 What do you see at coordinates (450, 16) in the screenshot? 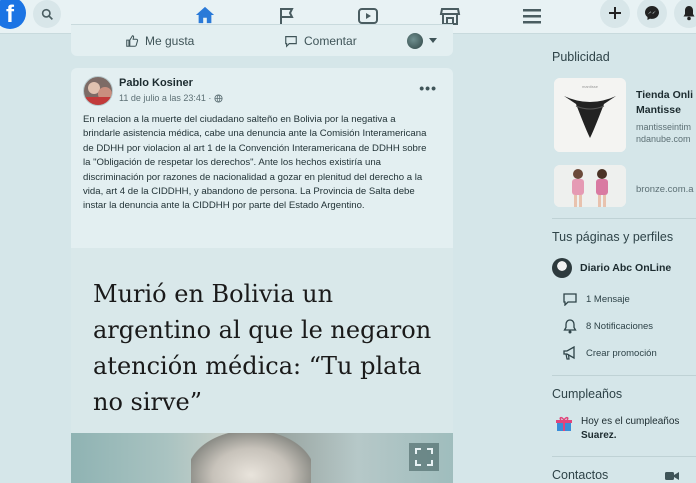
I see `marketplace-icon` at bounding box center [450, 16].